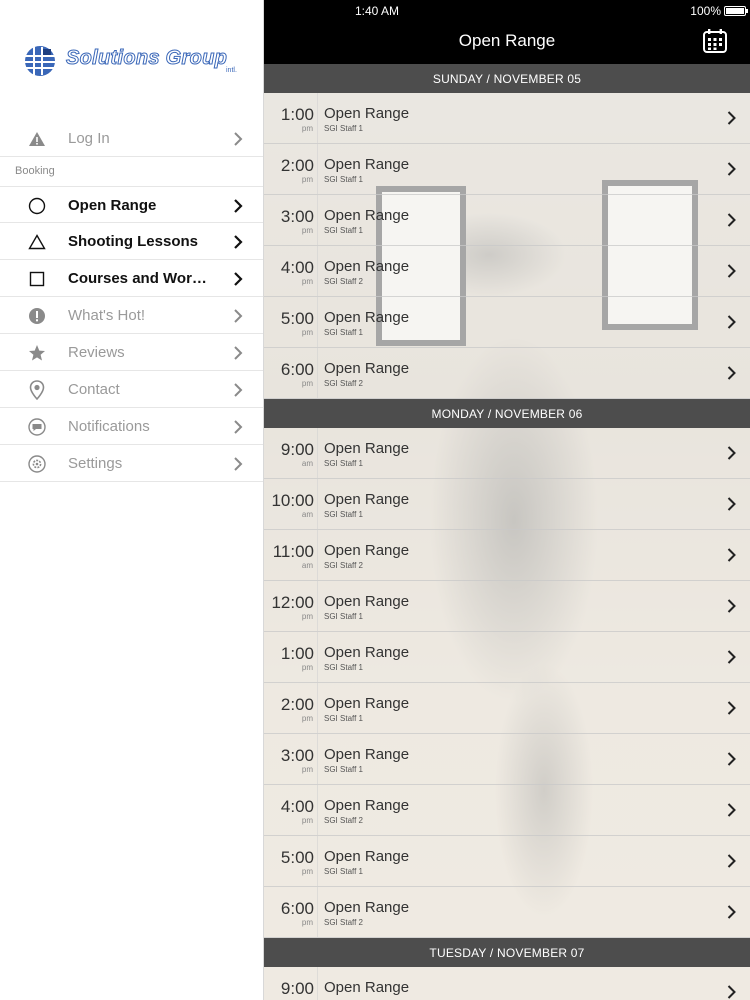 This screenshot has height=1000, width=750. What do you see at coordinates (293, 551) in the screenshot?
I see `slot-time: 11:00` at bounding box center [293, 551].